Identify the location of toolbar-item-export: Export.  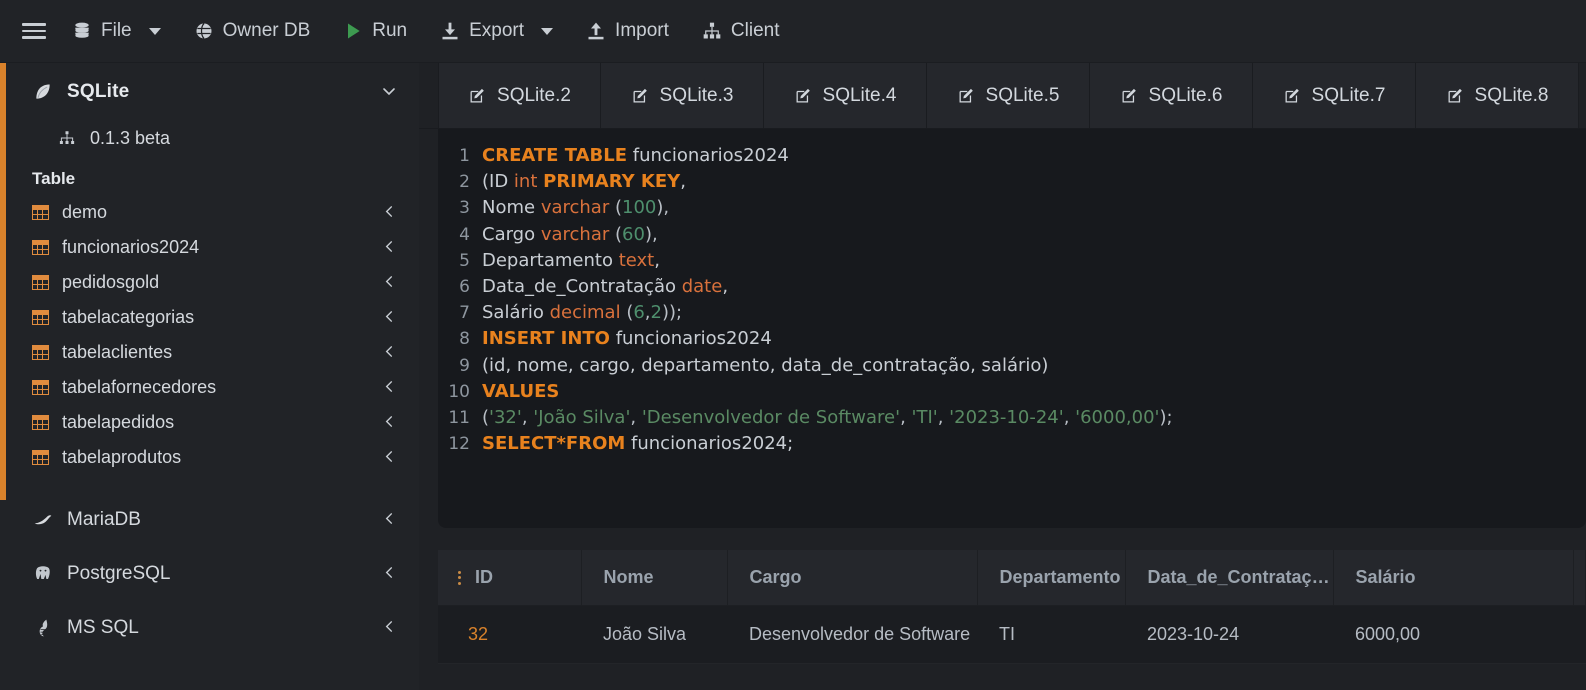
(496, 31).